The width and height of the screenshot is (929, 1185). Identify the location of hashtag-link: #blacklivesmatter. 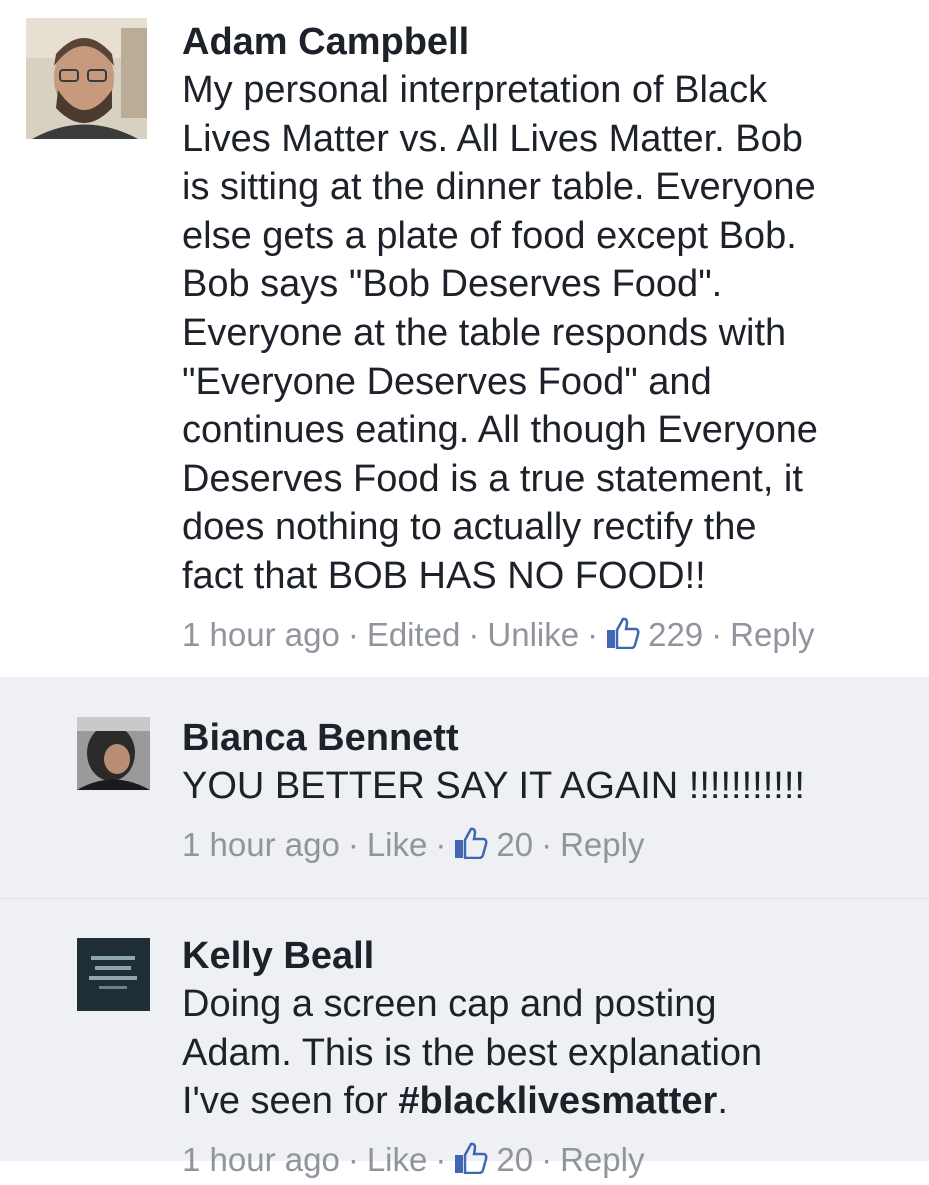
(557, 1101).